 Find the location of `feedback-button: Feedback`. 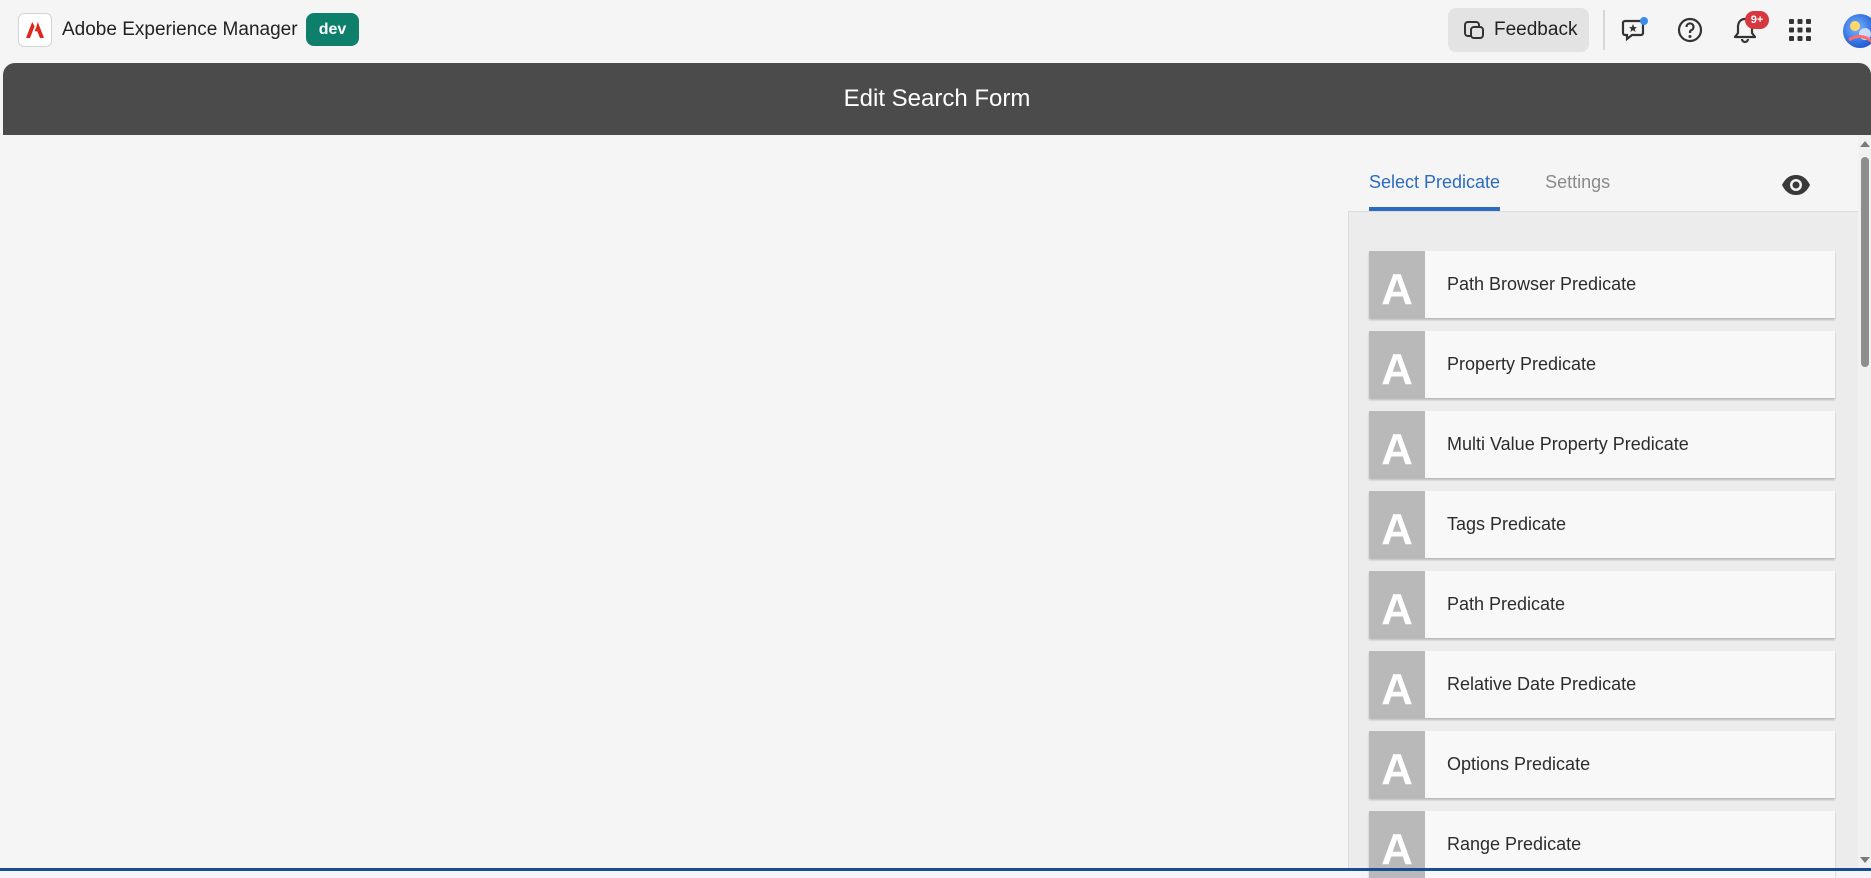

feedback-button: Feedback is located at coordinates (1518, 30).